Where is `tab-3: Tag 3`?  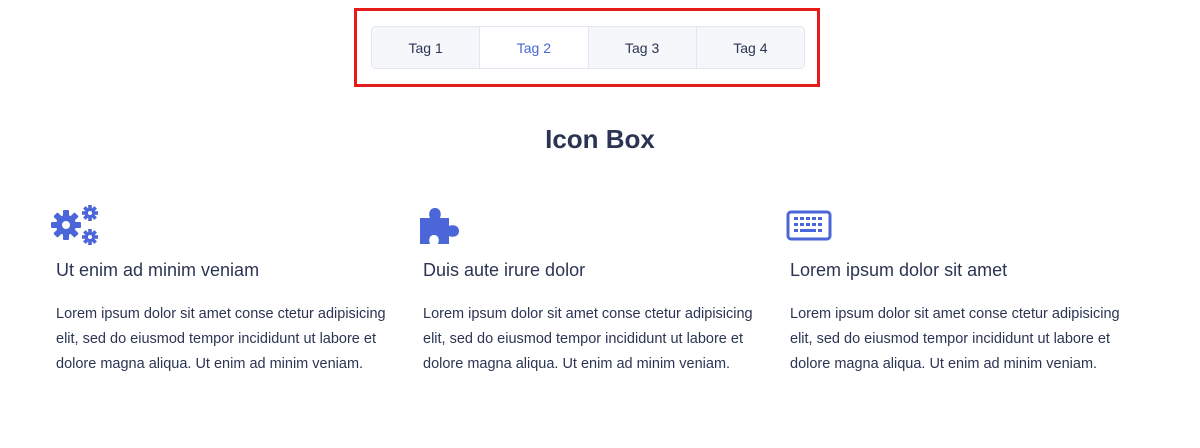
tab-3: Tag 3 is located at coordinates (643, 47).